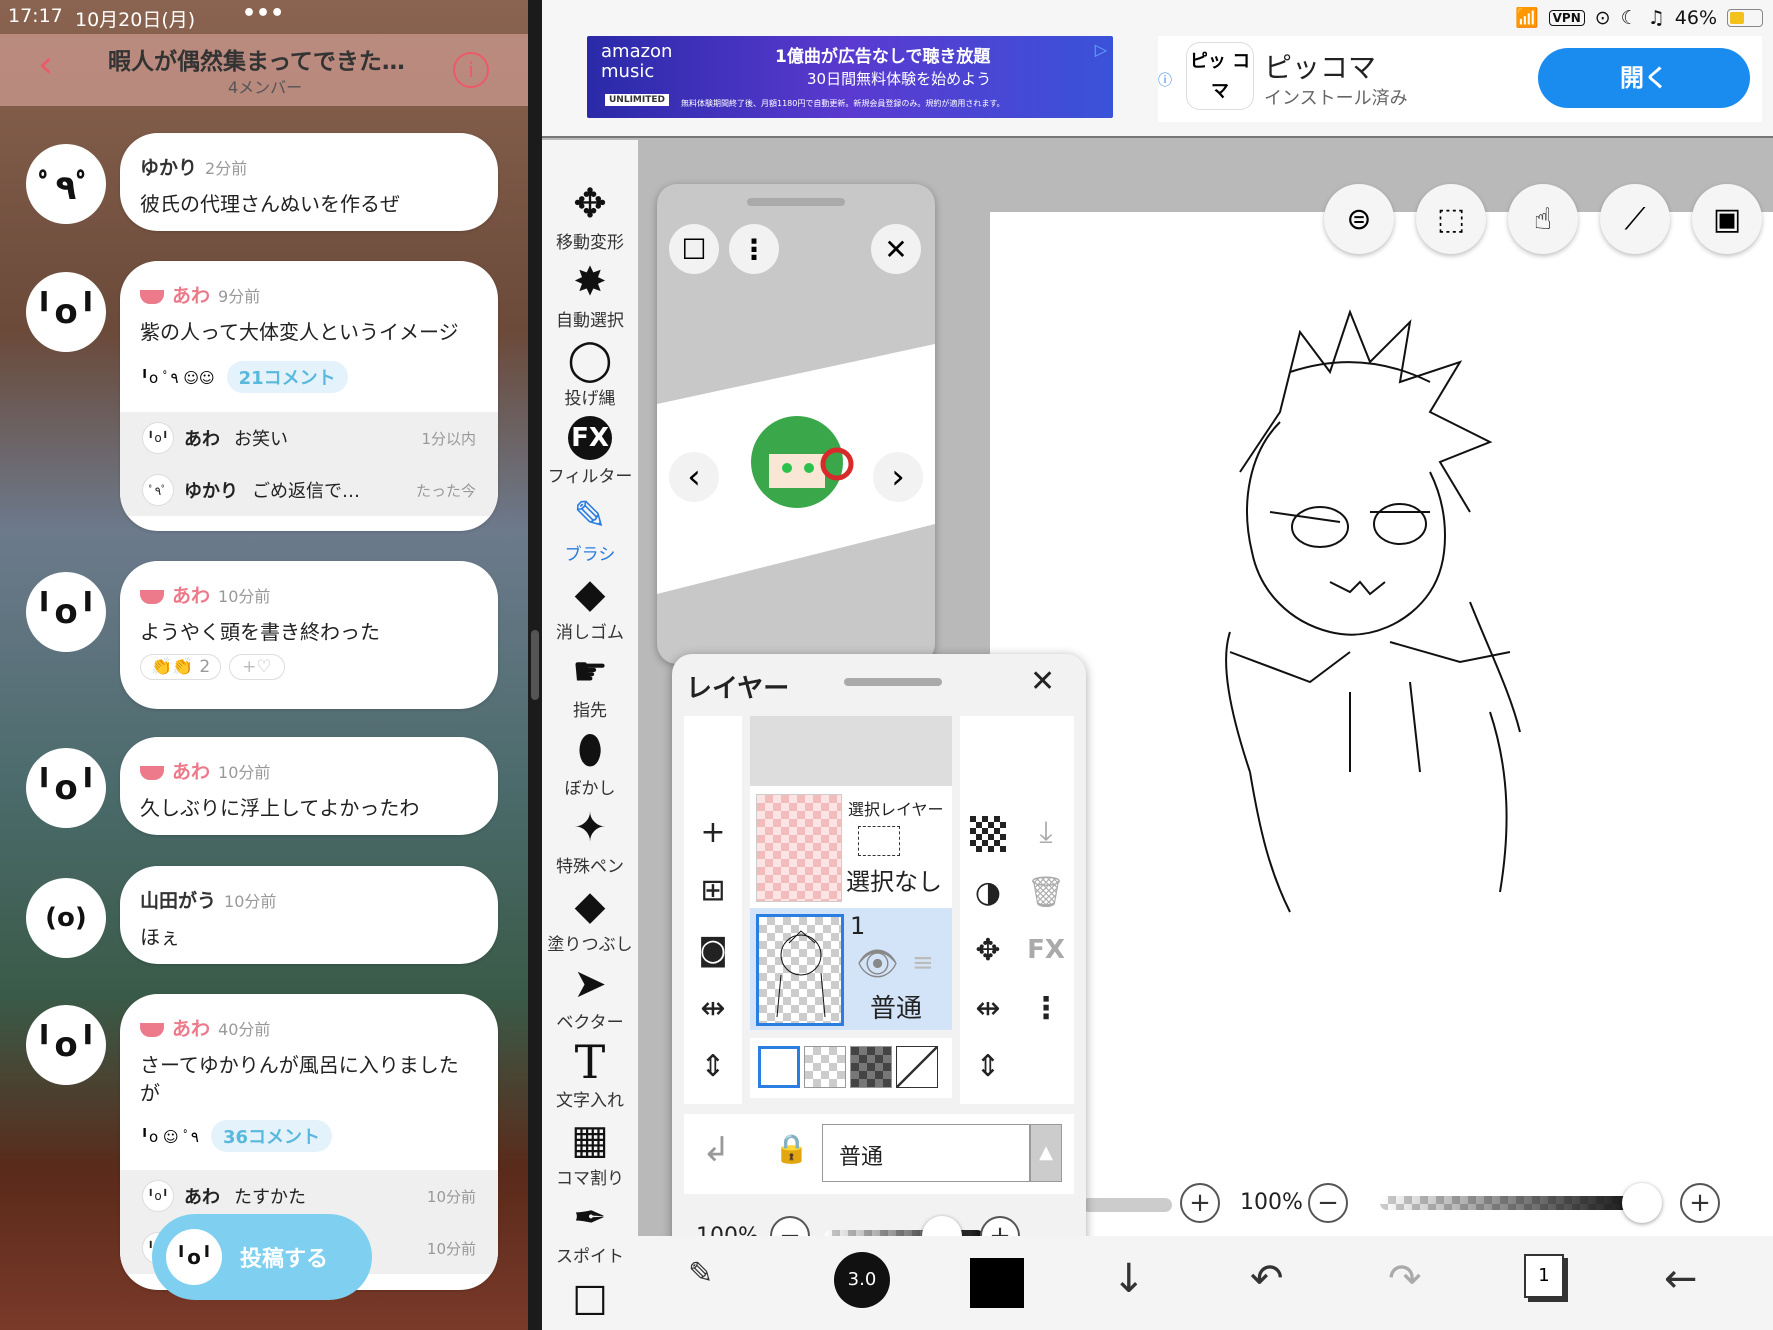 The height and width of the screenshot is (1330, 1773). Describe the element at coordinates (1046, 950) in the screenshot. I see `layer-fx-button: FX` at that location.